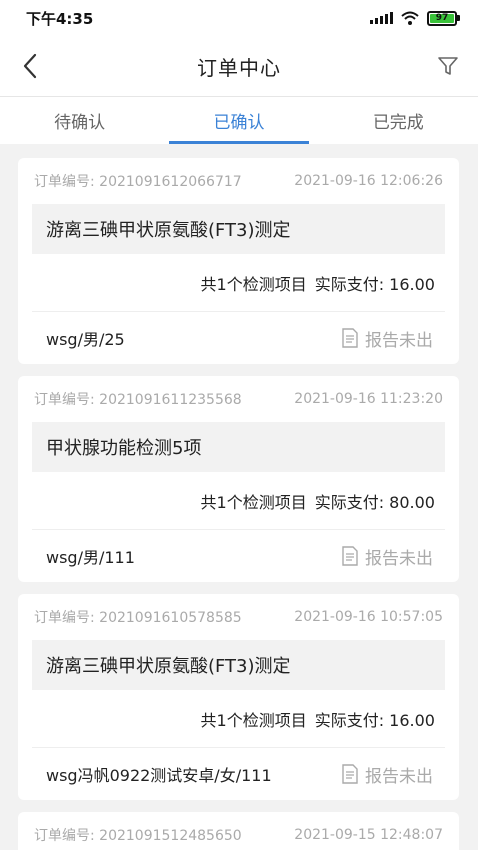 This screenshot has height=850, width=478. I want to click on tab-confirmed: 已确认, so click(238, 120).